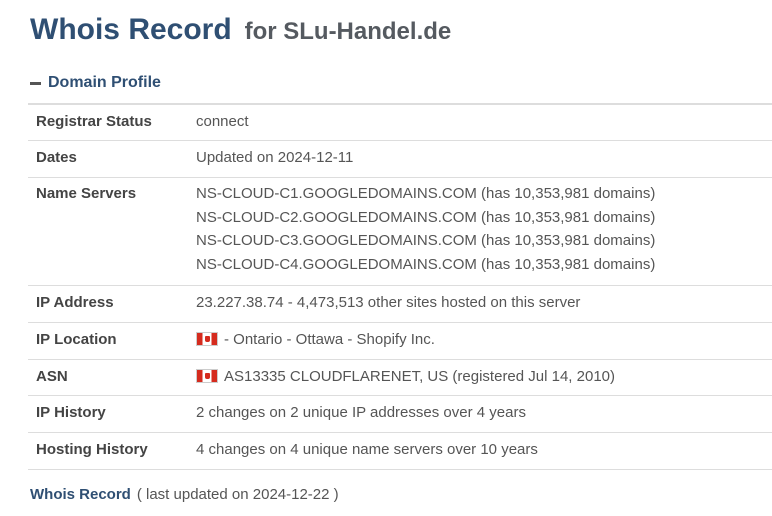 This screenshot has height=516, width=772. I want to click on page-title-domain: for SLu-Handel.de, so click(348, 31).